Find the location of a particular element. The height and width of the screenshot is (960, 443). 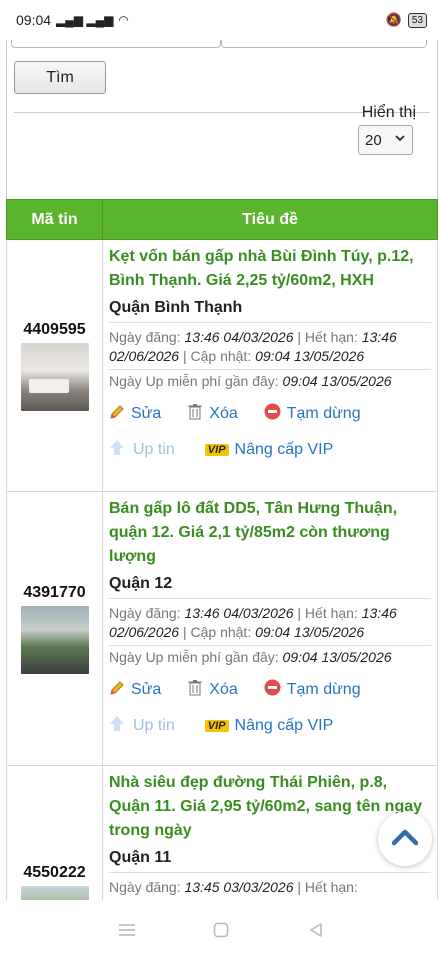

menu-icon is located at coordinates (127, 930).